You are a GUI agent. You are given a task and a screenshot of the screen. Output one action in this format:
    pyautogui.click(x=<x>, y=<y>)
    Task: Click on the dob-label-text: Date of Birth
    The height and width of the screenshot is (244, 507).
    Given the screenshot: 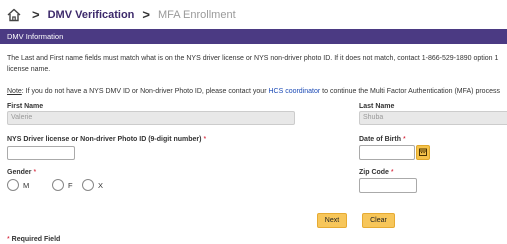 What is the action you would take?
    pyautogui.click(x=380, y=139)
    